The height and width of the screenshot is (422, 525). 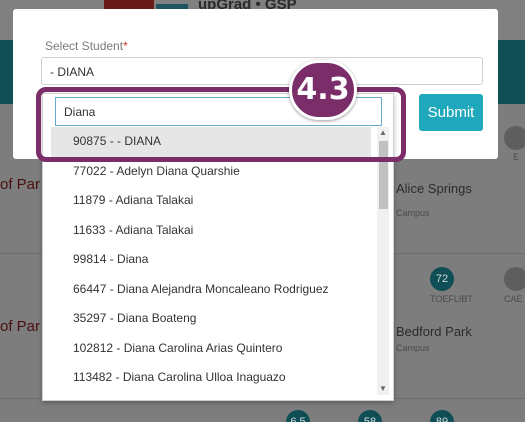 What do you see at coordinates (442, 279) in the screenshot?
I see `toefl-score-badge: 72` at bounding box center [442, 279].